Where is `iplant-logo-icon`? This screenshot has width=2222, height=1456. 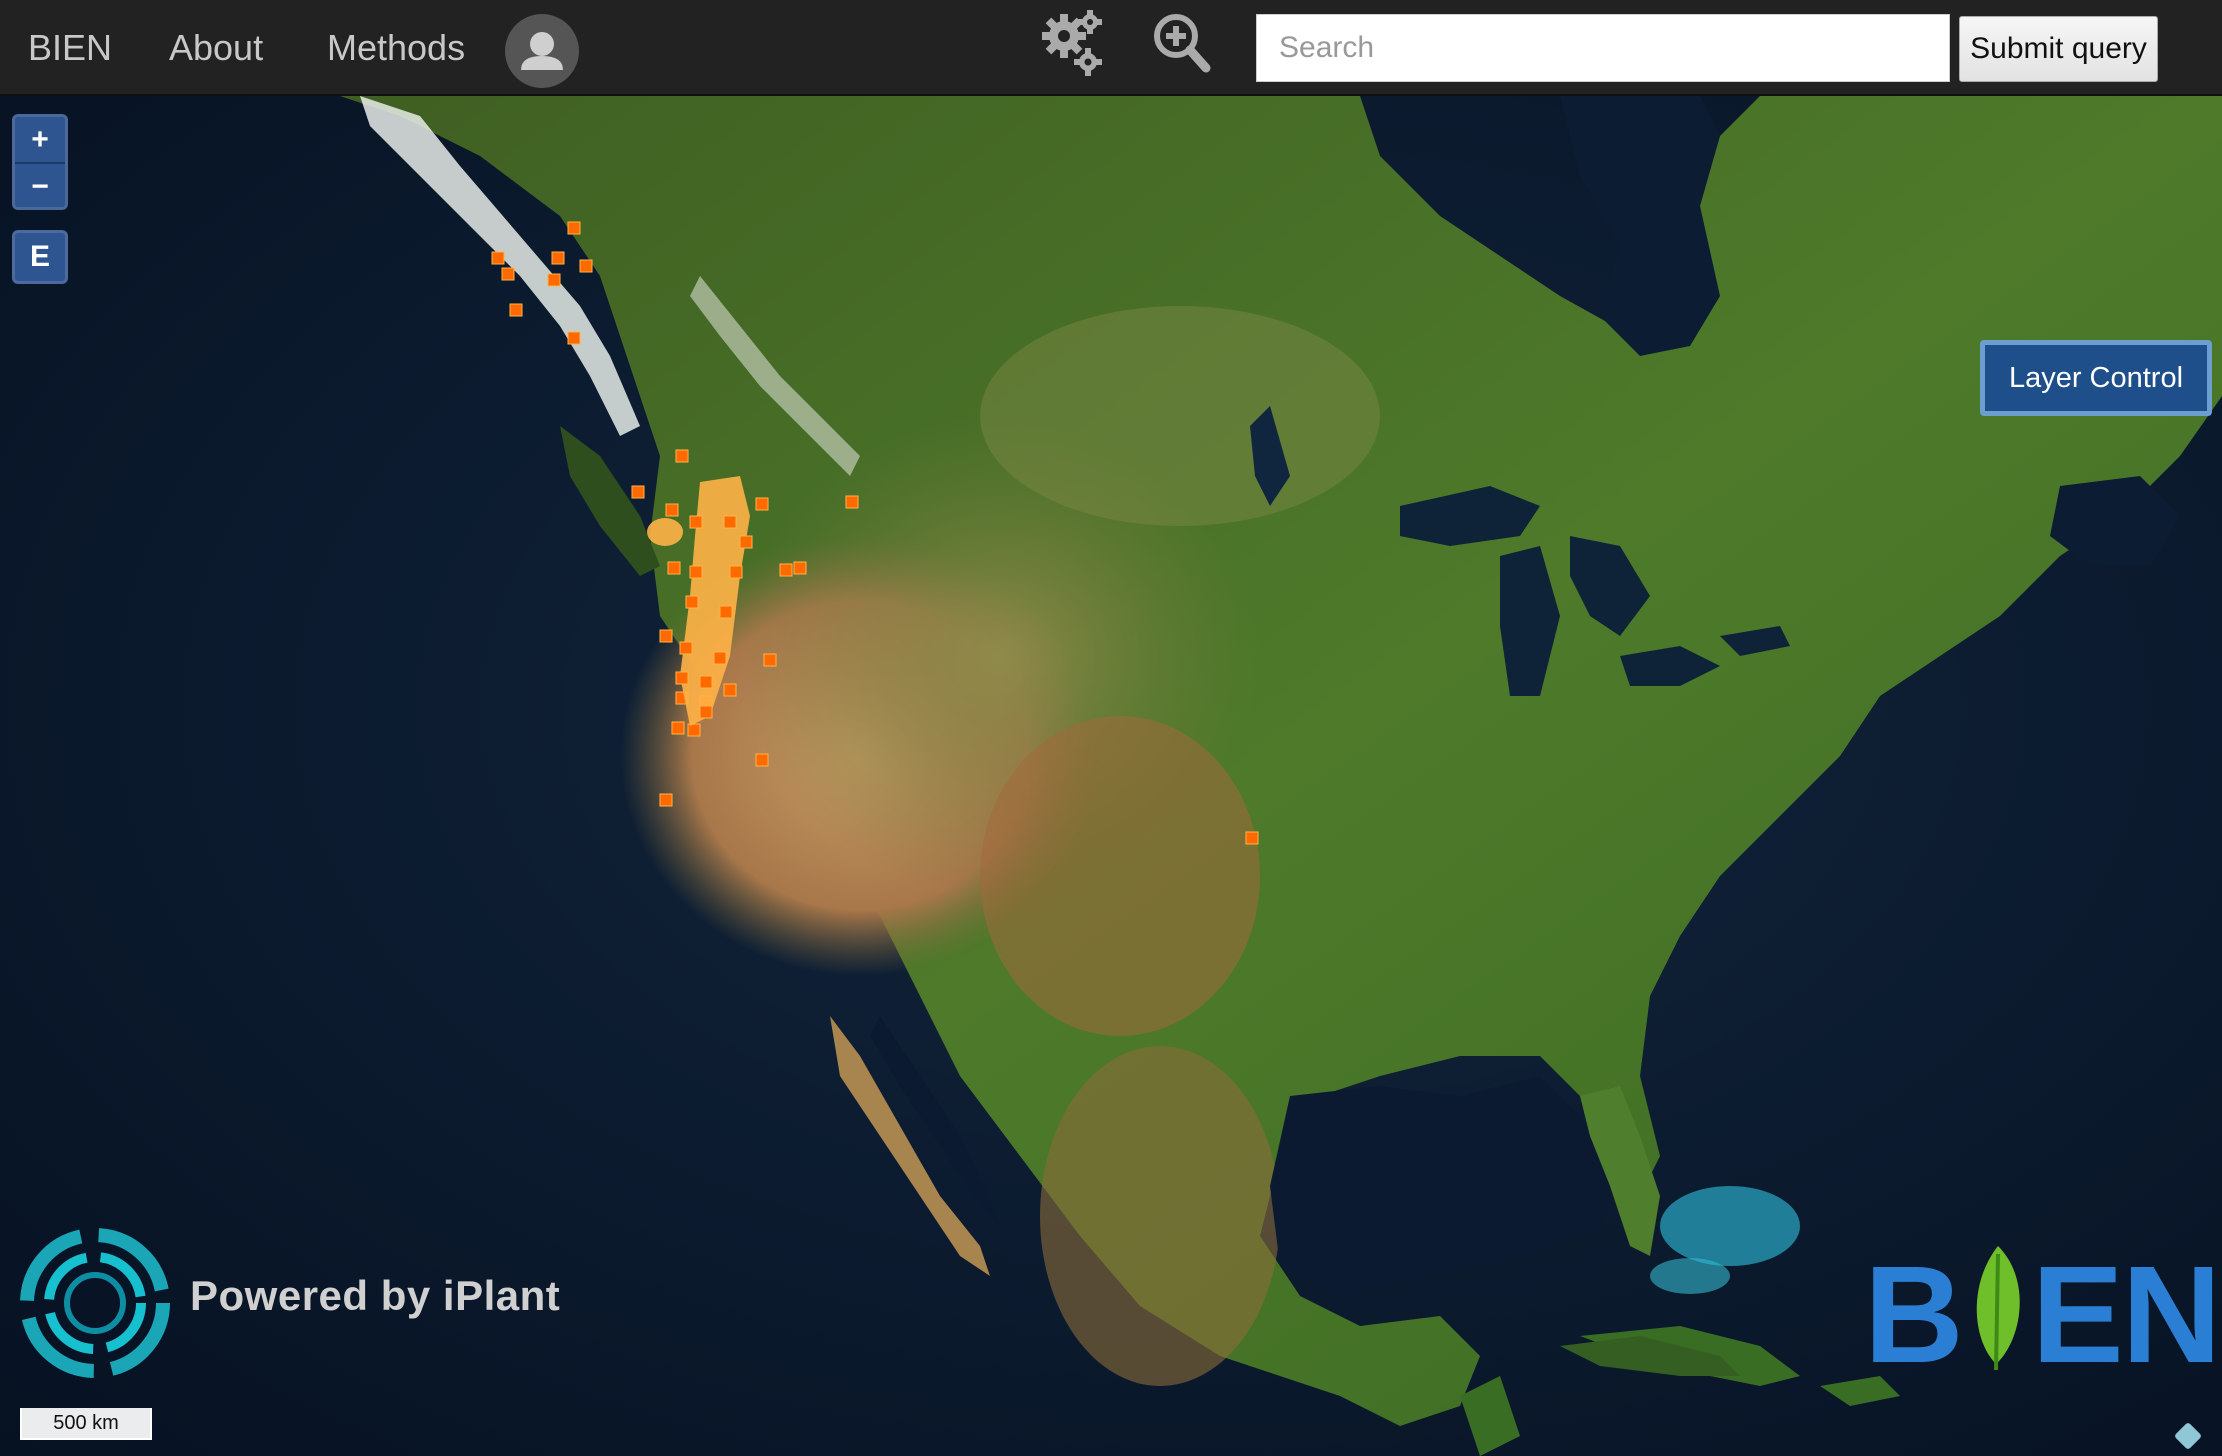
iplant-logo-icon is located at coordinates (95, 1303).